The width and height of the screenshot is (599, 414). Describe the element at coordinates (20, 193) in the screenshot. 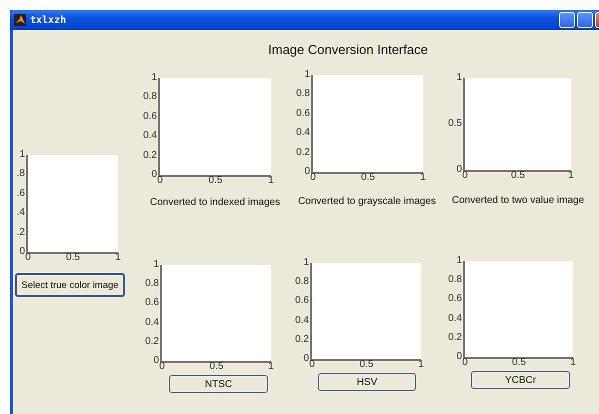

I see `y-tick-label: .6` at that location.